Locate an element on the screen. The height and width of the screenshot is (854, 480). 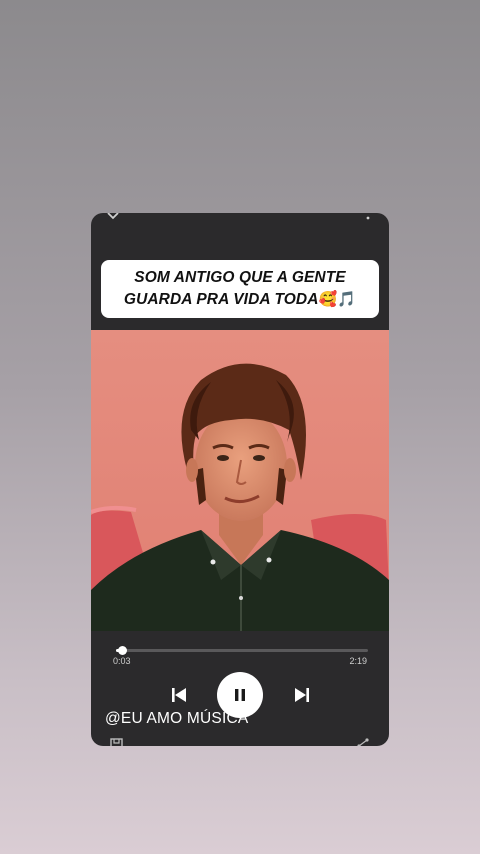
next-button is located at coordinates (302, 695).